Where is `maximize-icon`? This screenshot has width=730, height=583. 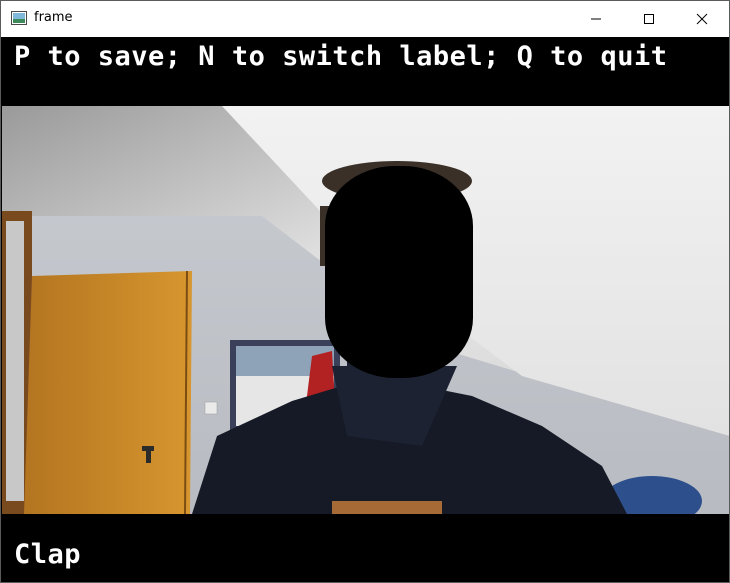
maximize-icon is located at coordinates (649, 18).